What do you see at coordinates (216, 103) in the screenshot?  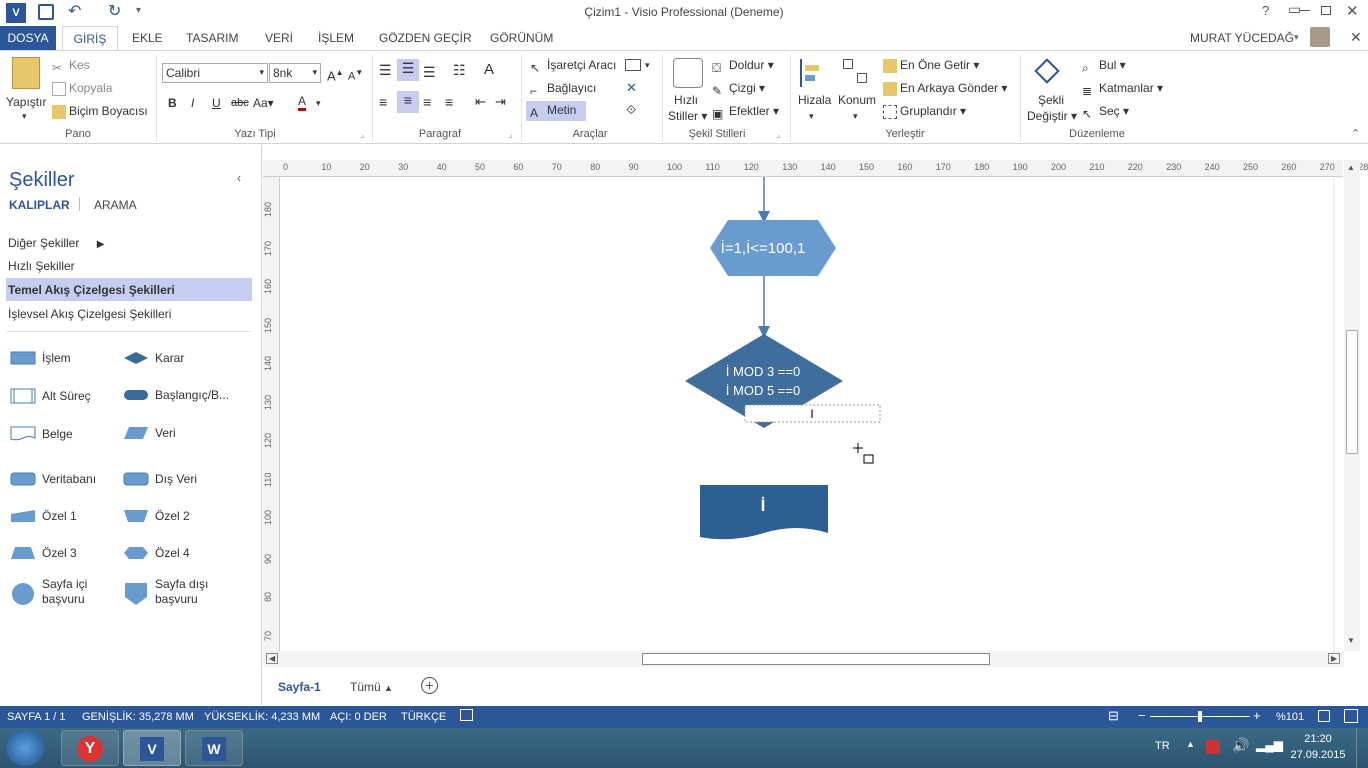 I see `underline-icon: U` at bounding box center [216, 103].